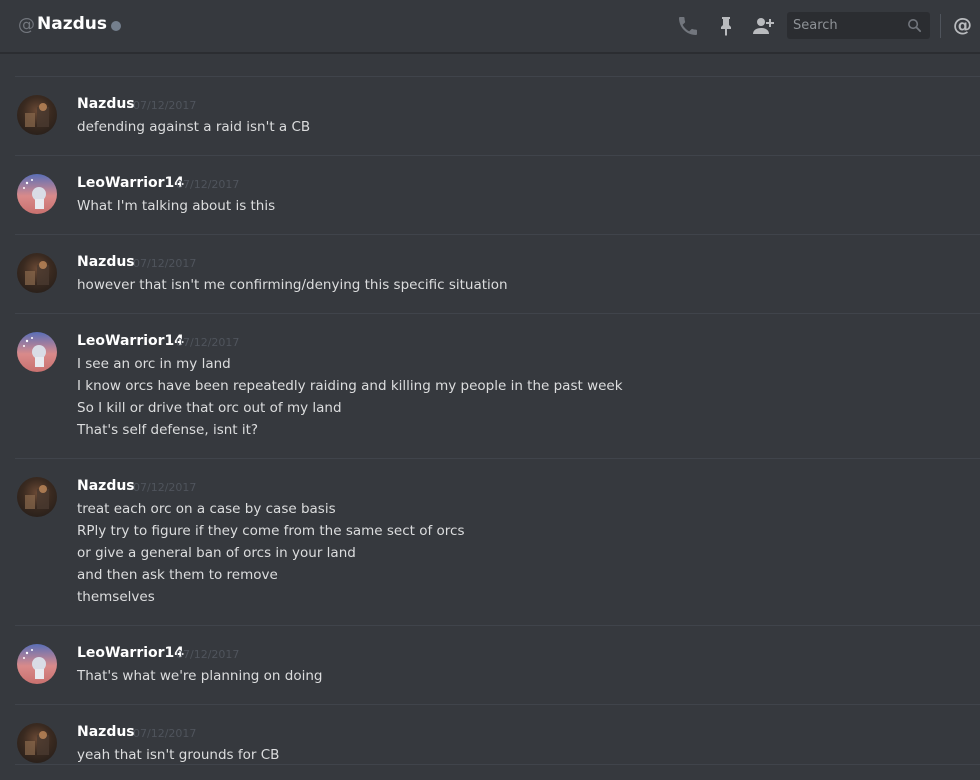 Image resolution: width=980 pixels, height=780 pixels. I want to click on search-bar, so click(858, 25).